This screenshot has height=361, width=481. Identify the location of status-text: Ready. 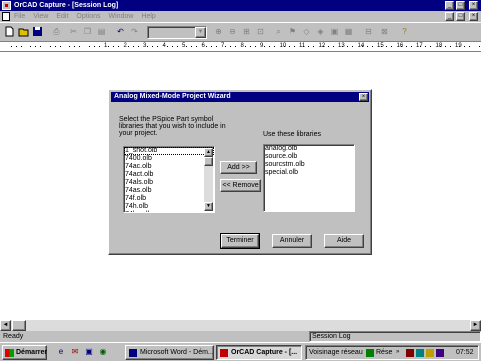
(13, 336).